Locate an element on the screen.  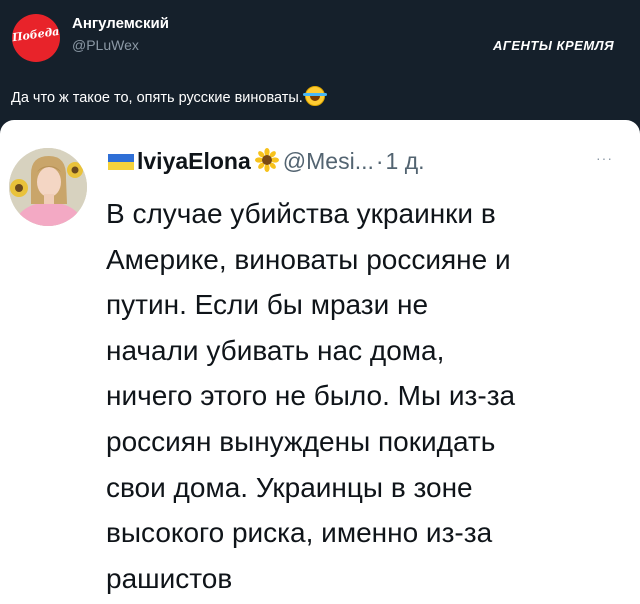
avatar-photo is located at coordinates (48, 187).